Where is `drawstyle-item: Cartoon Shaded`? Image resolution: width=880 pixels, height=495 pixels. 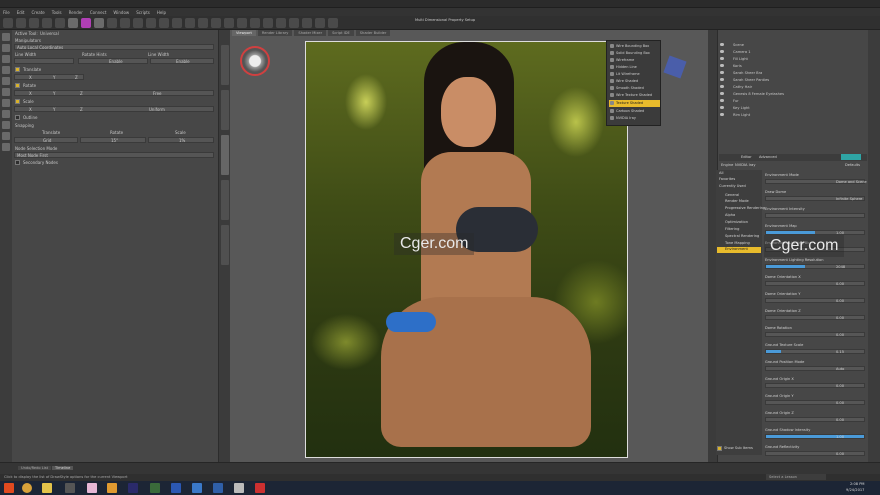 drawstyle-item: Cartoon Shaded is located at coordinates (634, 111).